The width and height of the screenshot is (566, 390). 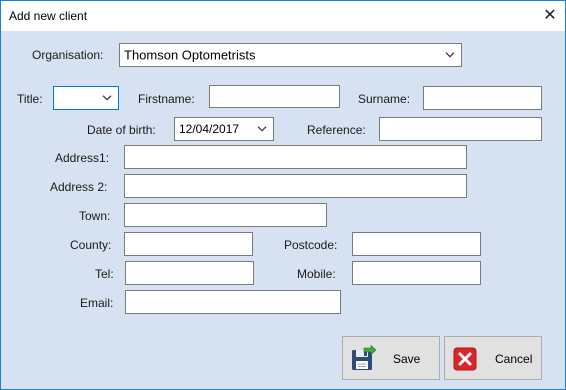 I want to click on save-floppy-icon, so click(x=364, y=357).